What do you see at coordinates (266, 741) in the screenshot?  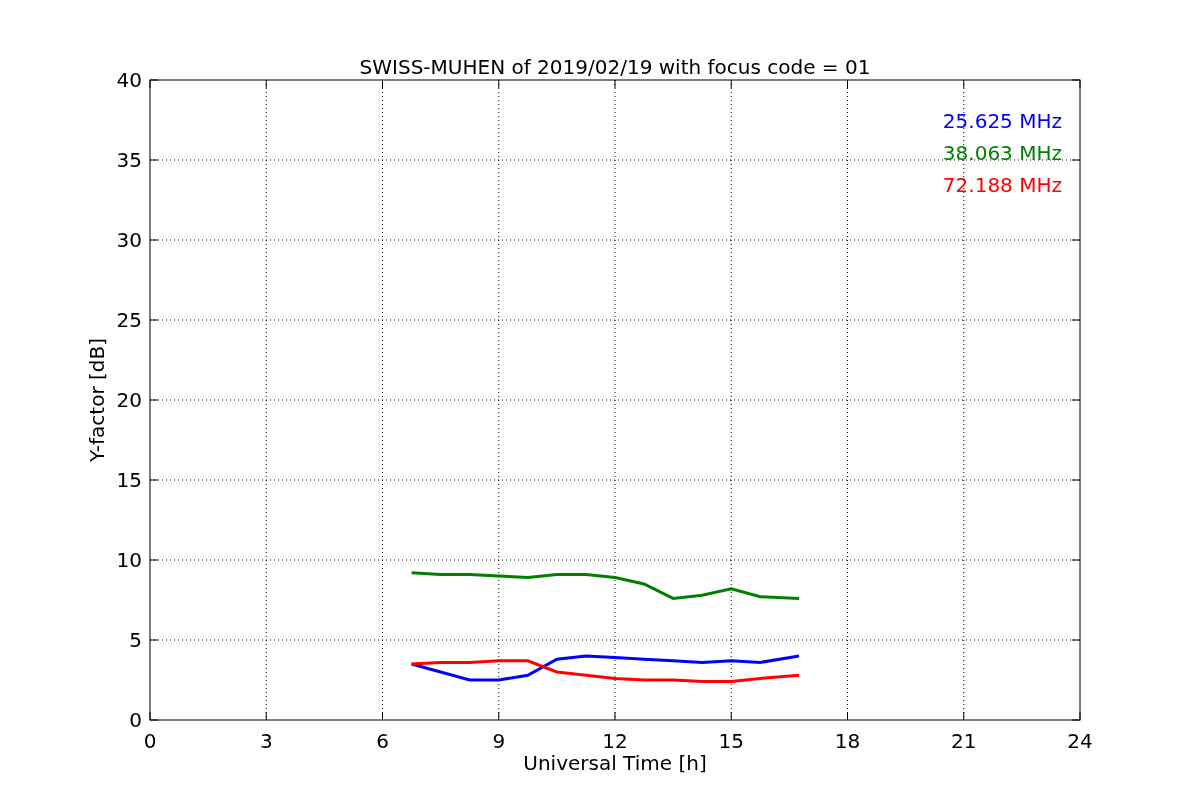 I see `x-tick-label: 3` at bounding box center [266, 741].